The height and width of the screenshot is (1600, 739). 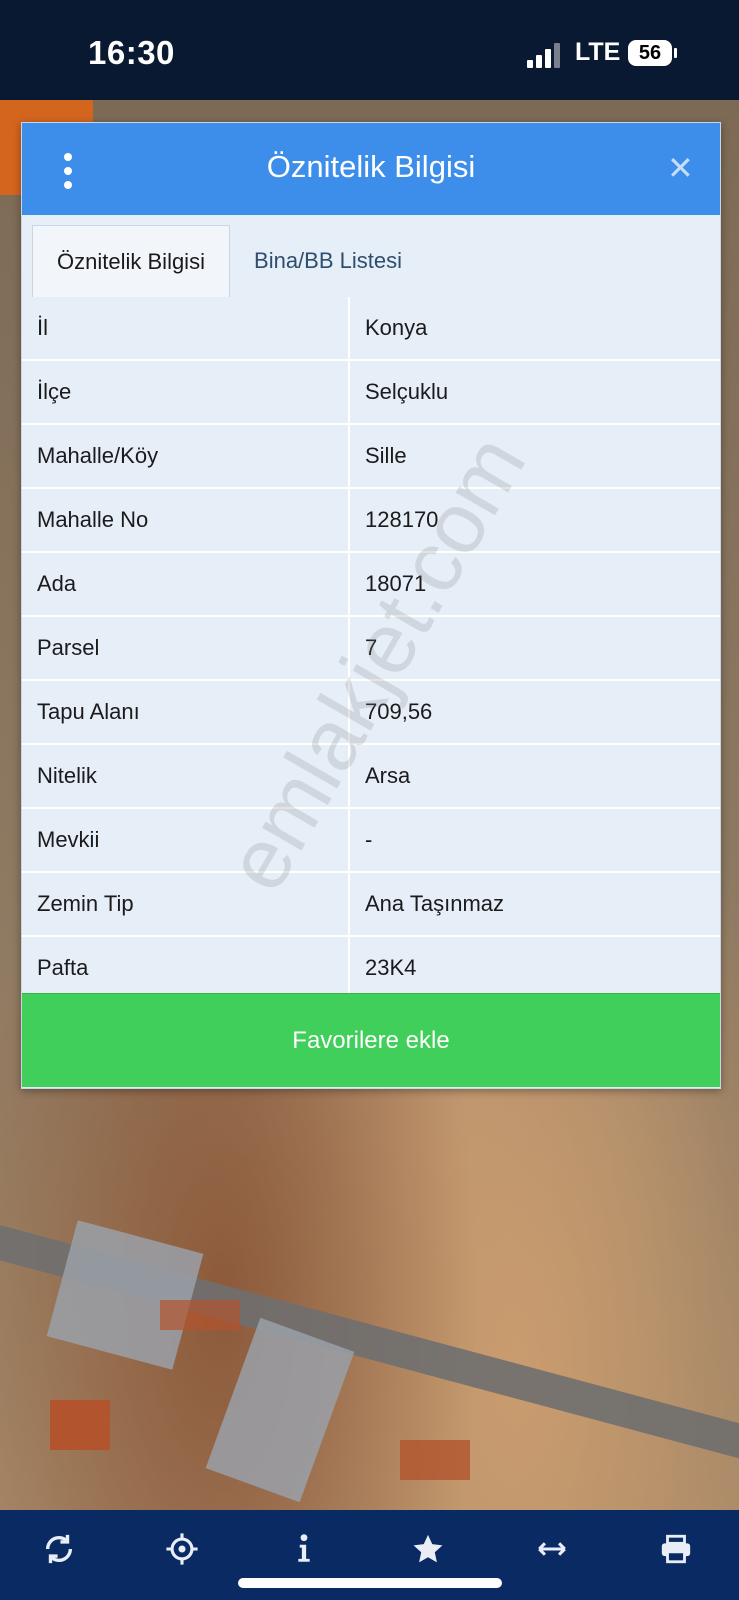 I want to click on row-key: Parsel, so click(x=68, y=647).